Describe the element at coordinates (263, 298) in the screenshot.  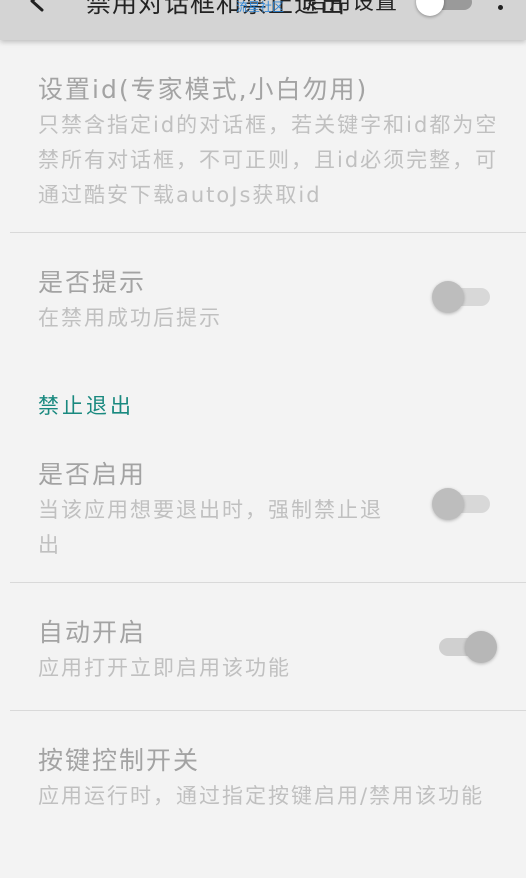
I see `pref-notify: 是否提示 在禁用成功后提示` at that location.